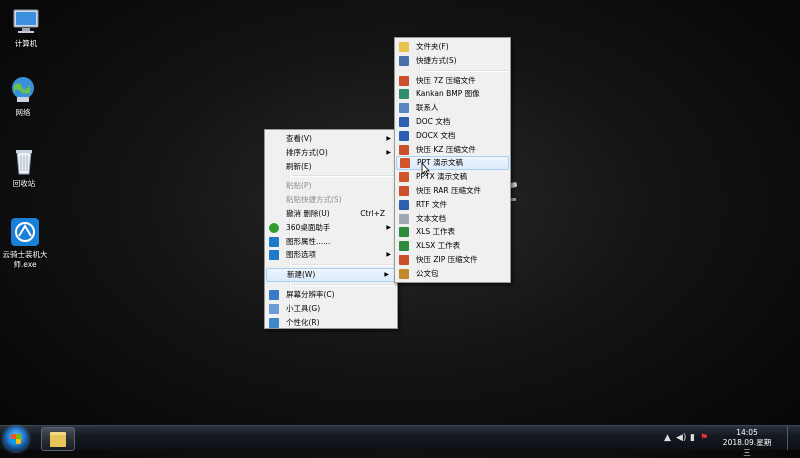 The image size is (800, 458). I want to click on computer-icon, so click(26, 21).